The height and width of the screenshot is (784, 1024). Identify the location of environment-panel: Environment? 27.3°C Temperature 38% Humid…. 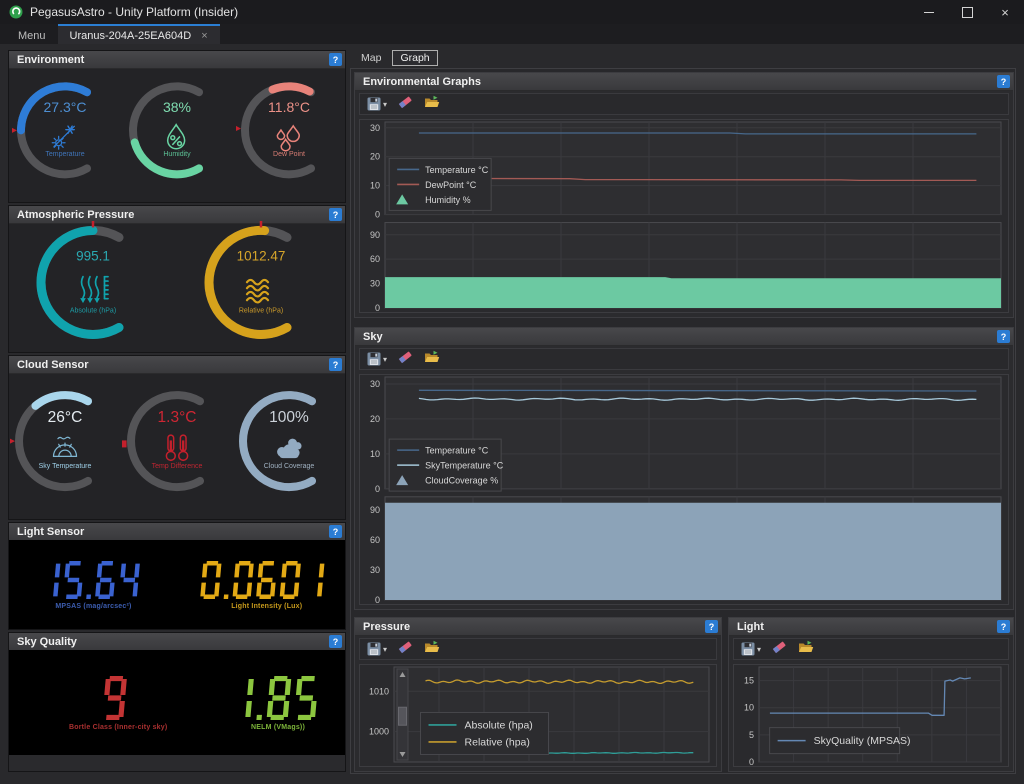
(177, 126).